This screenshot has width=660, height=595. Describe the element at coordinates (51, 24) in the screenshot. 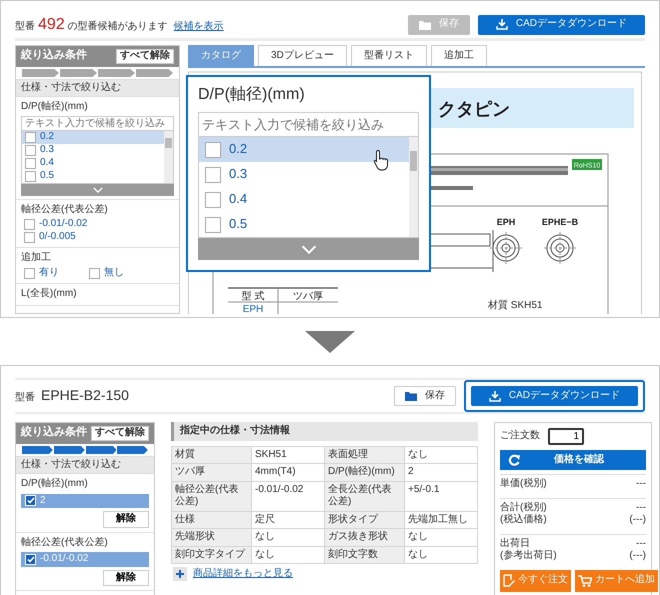

I see `candidate-count: 492` at that location.